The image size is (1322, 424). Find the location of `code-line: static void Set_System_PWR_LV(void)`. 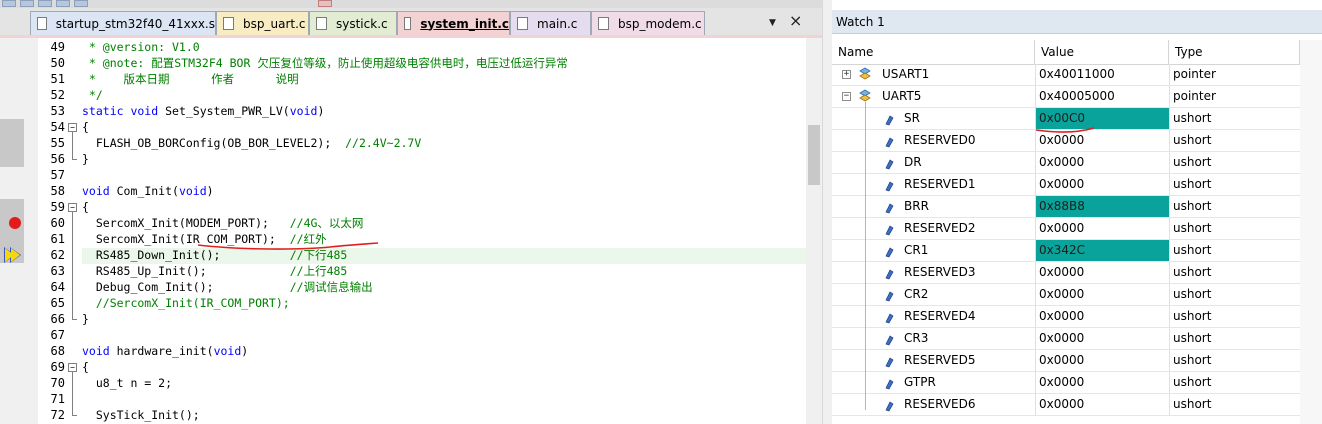

code-line: static void Set_System_PWR_LV(void) is located at coordinates (203, 111).